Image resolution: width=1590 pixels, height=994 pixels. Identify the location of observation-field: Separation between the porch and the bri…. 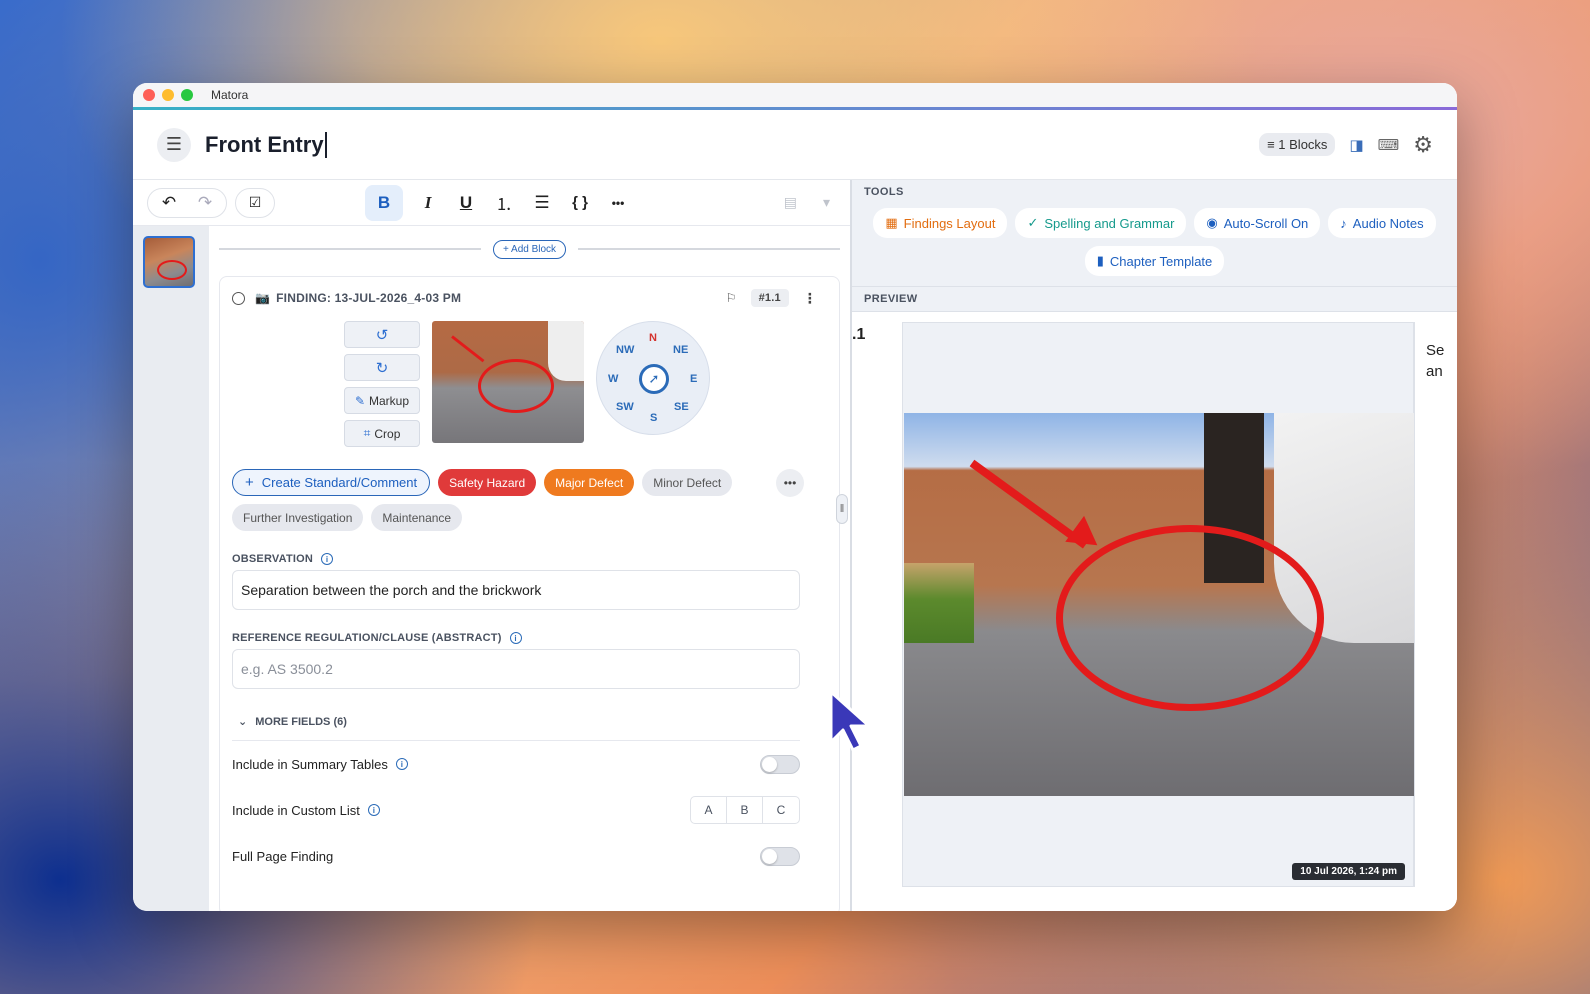
(516, 590).